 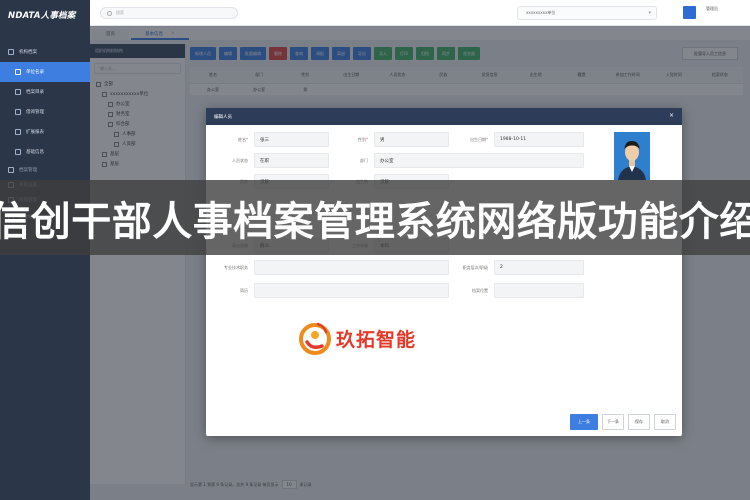 I want to click on sidebar-item-archive-manage: 档案管理, so click(x=45, y=169).